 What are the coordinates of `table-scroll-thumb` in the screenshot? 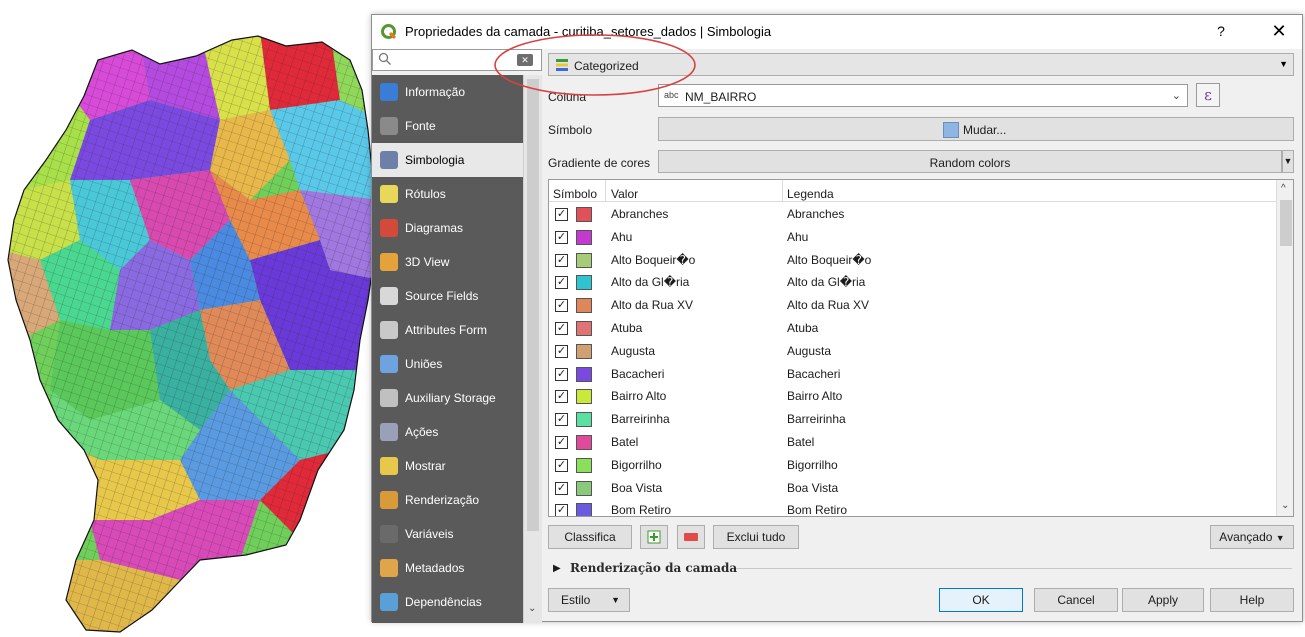 It's located at (1286, 223).